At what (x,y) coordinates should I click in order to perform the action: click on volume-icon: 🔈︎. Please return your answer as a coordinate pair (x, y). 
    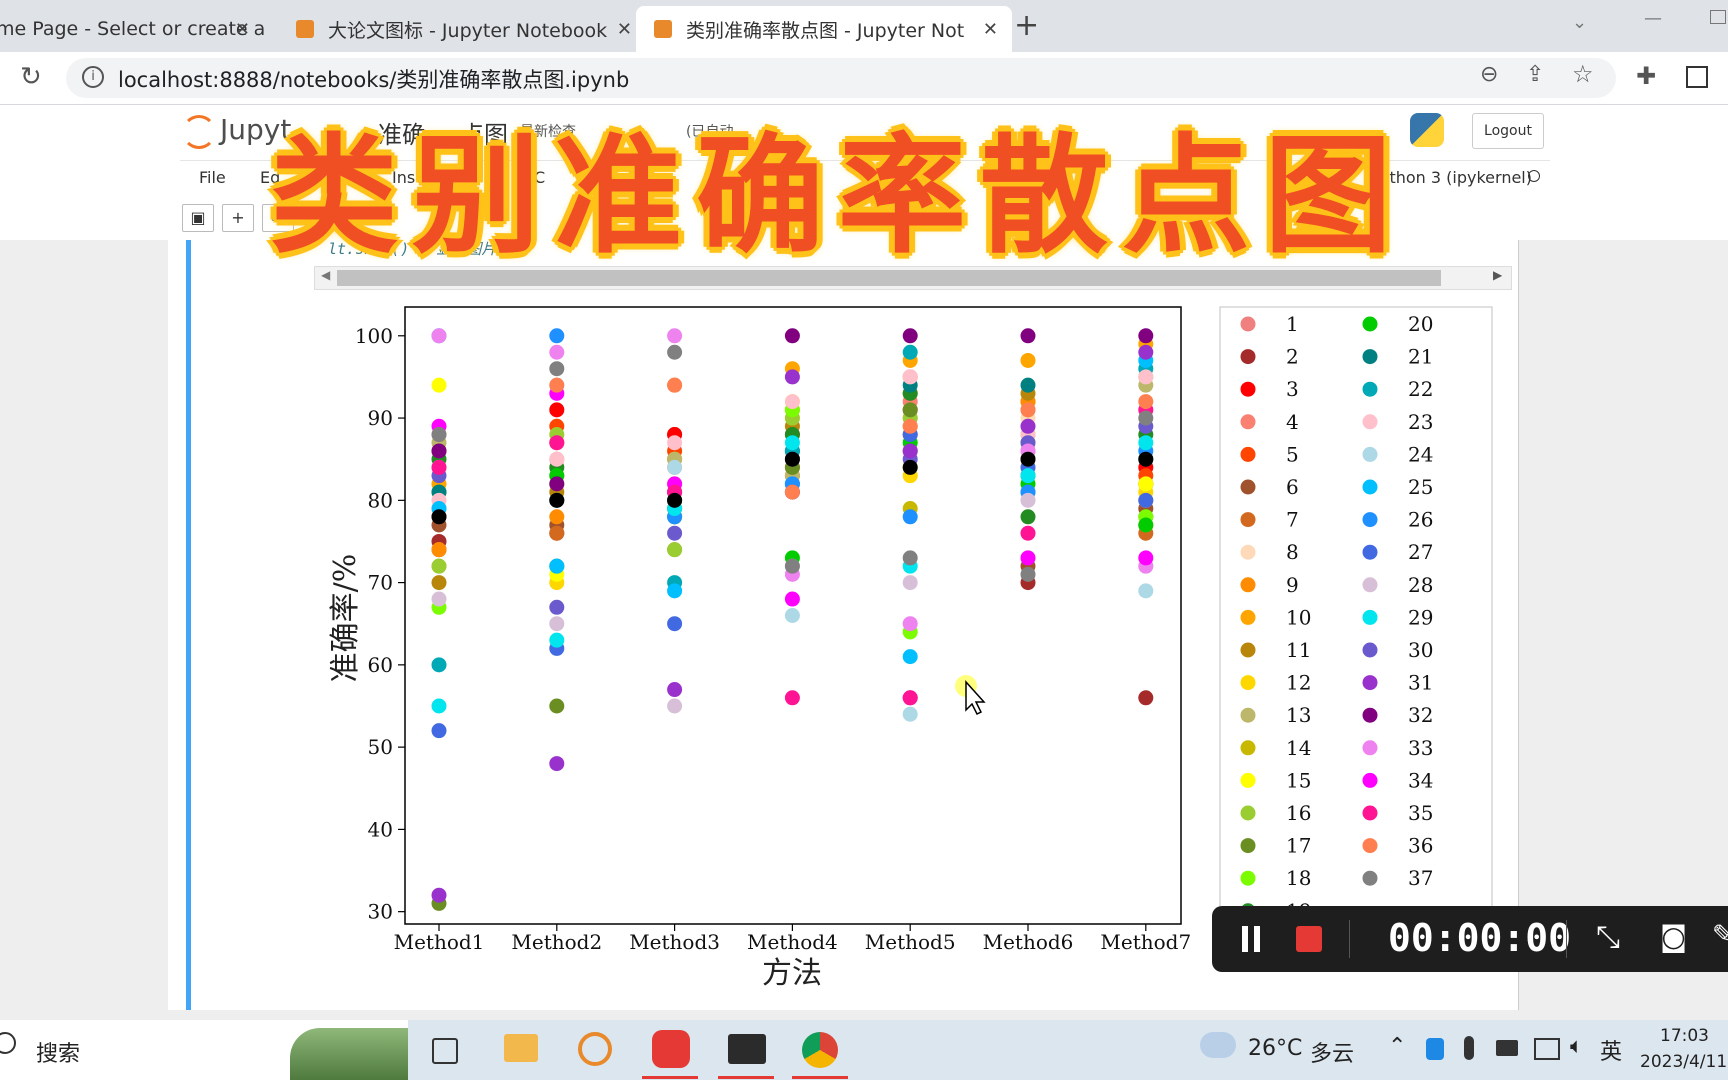
    Looking at the image, I should click on (1576, 1046).